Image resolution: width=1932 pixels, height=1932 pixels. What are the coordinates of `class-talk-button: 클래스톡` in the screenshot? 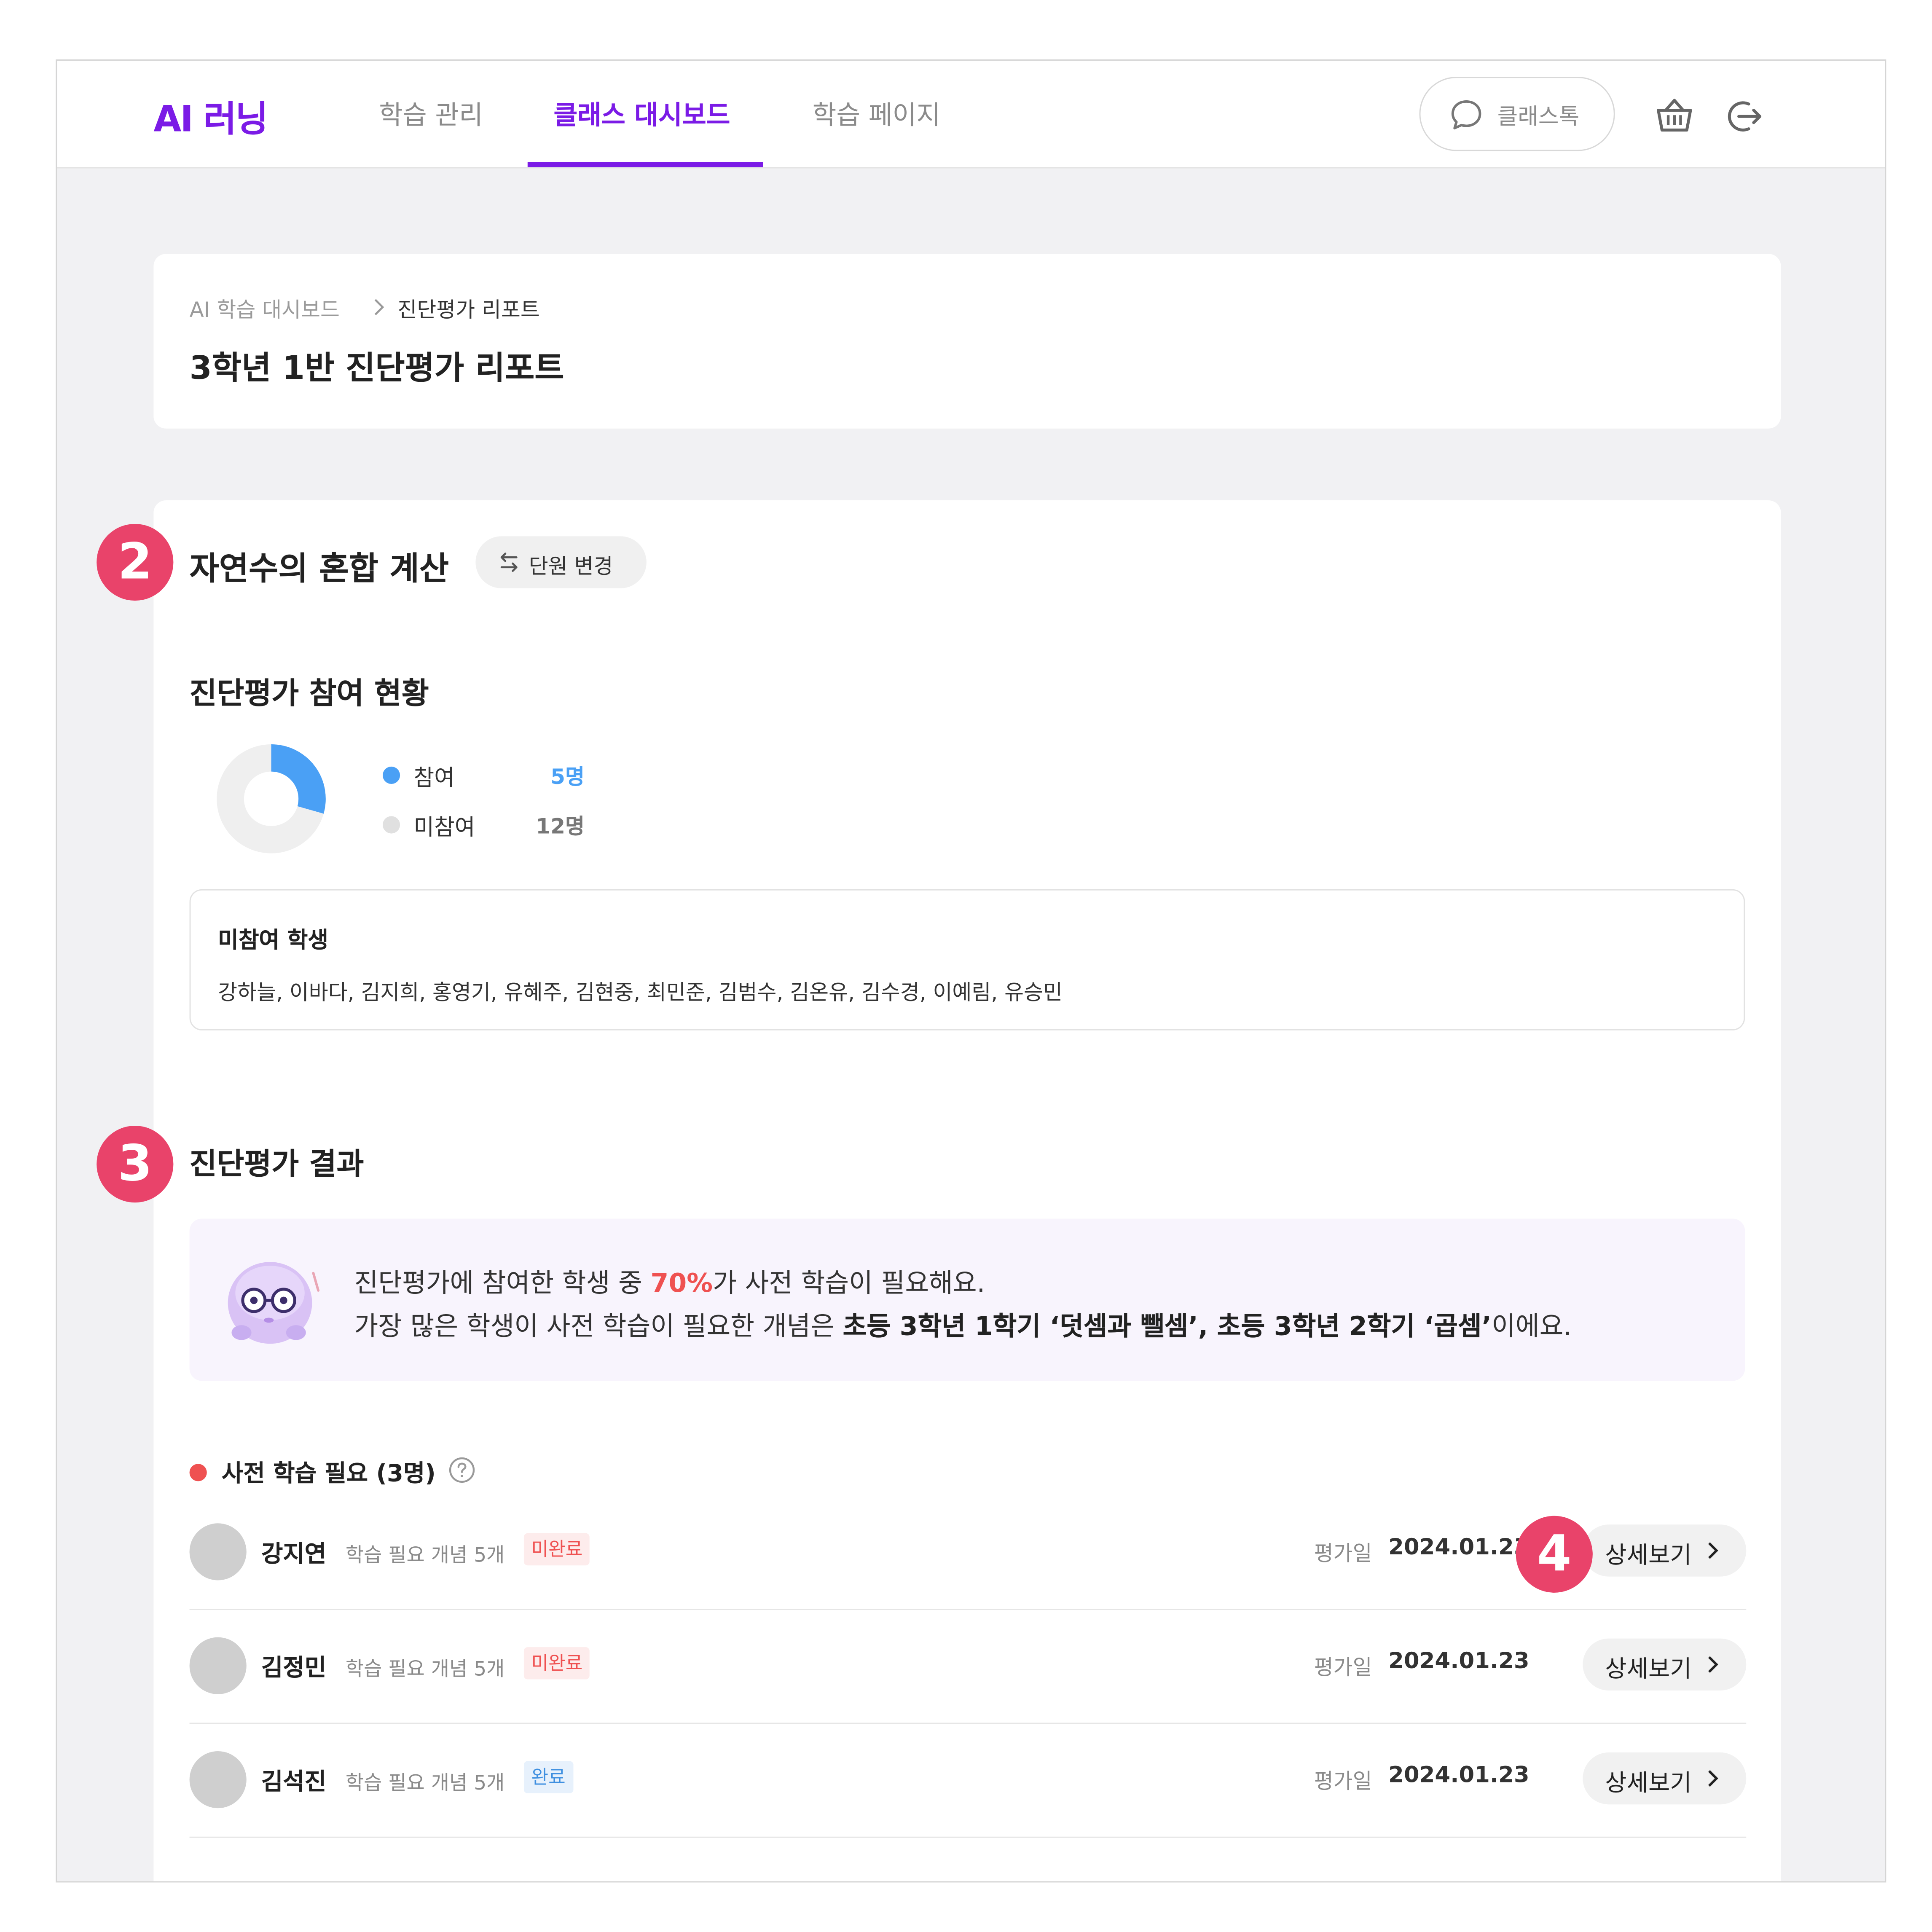 It's located at (1517, 114).